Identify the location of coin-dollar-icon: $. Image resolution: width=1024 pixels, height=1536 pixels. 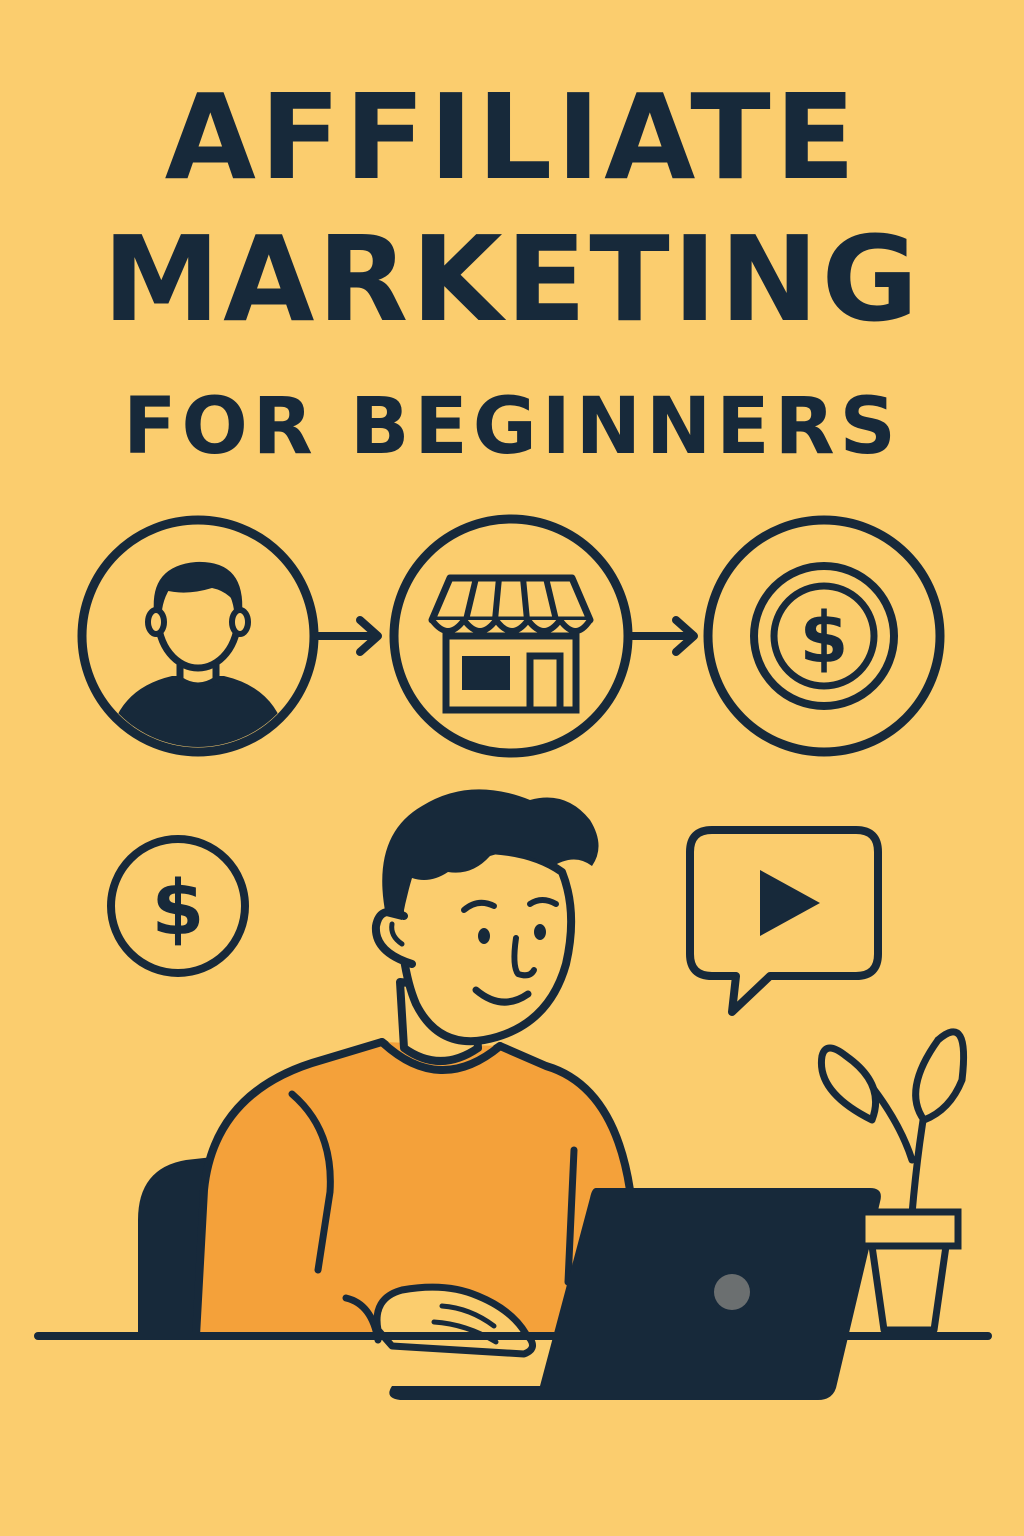
(824, 636).